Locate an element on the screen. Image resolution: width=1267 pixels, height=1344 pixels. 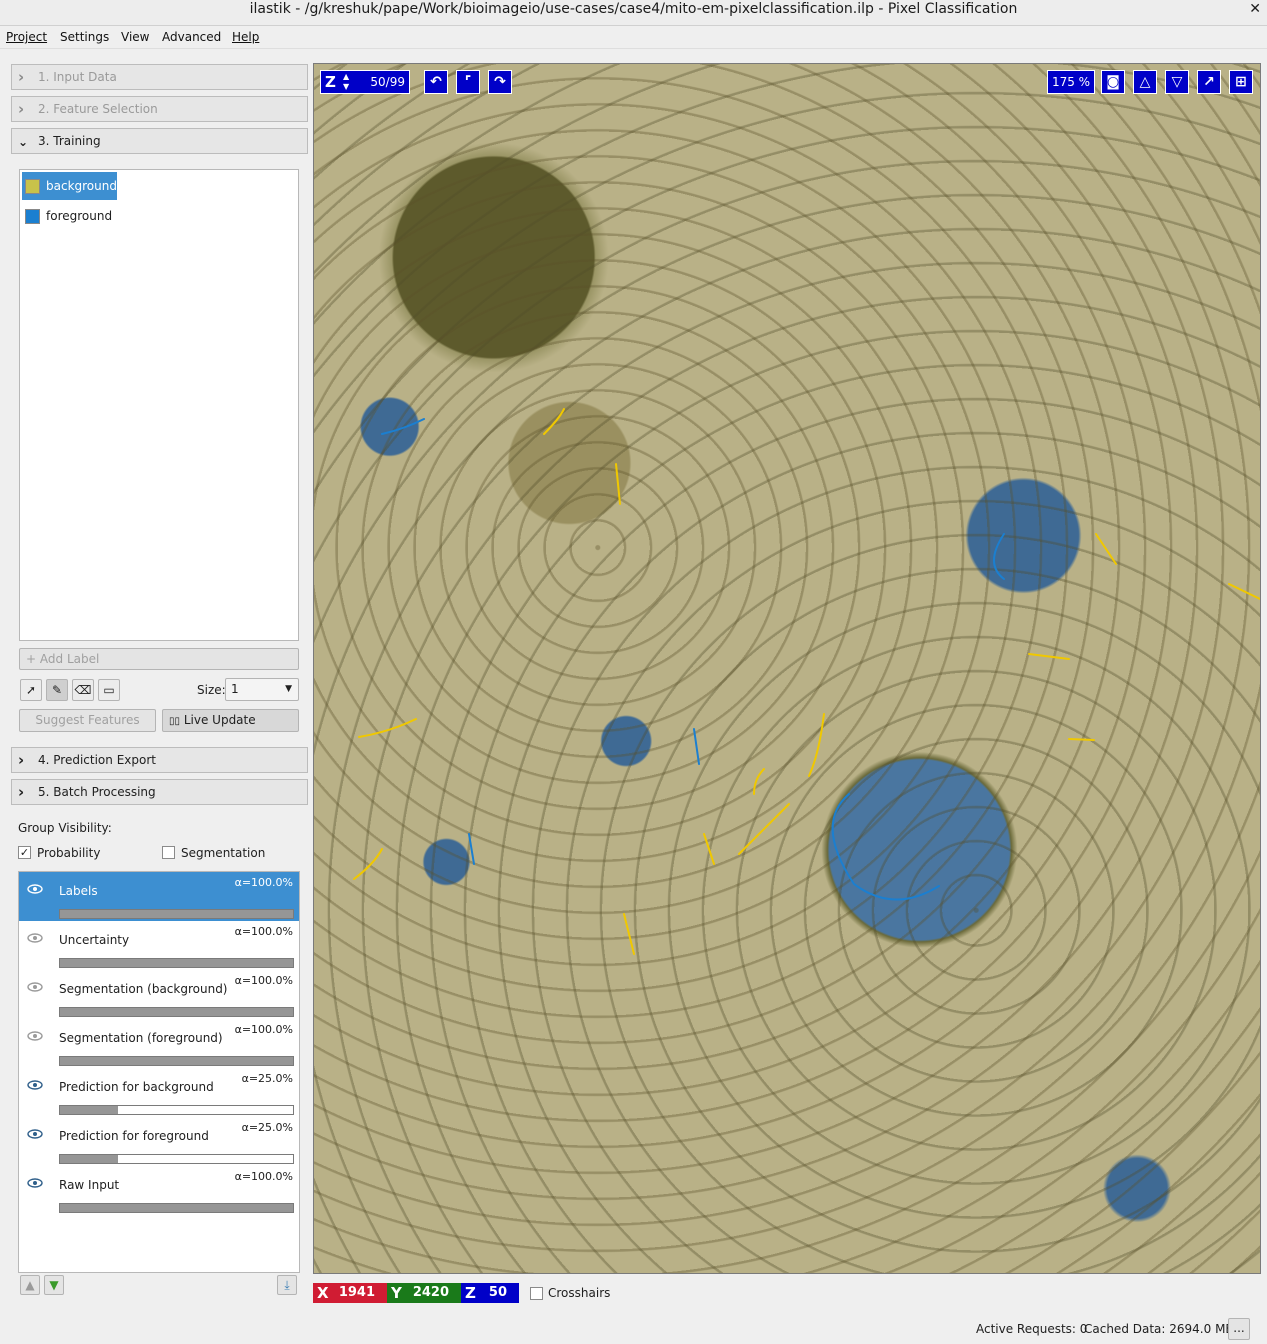
label-name: foreground is located at coordinates (79, 216).